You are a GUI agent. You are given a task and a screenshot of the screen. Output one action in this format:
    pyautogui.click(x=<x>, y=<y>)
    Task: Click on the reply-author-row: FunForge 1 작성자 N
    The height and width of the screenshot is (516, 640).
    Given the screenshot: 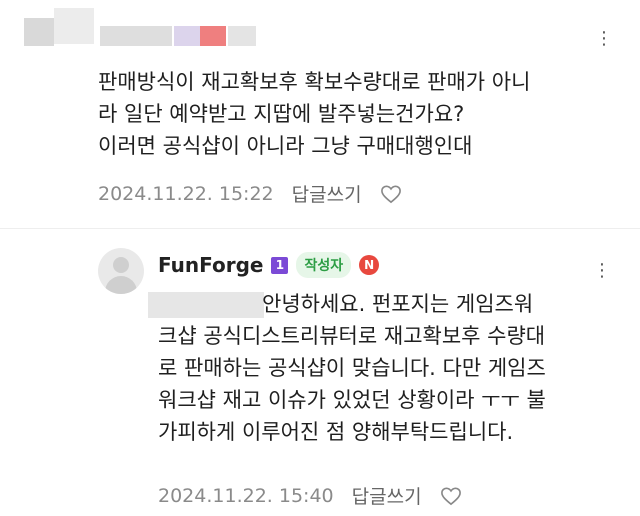 What is the action you would take?
    pyautogui.click(x=269, y=265)
    